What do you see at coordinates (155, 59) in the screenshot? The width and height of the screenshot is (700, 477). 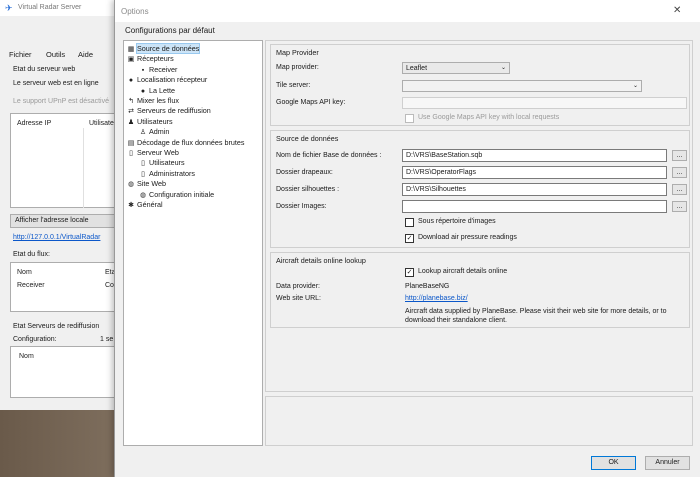 I see `tree-item-label: Récepteurs` at bounding box center [155, 59].